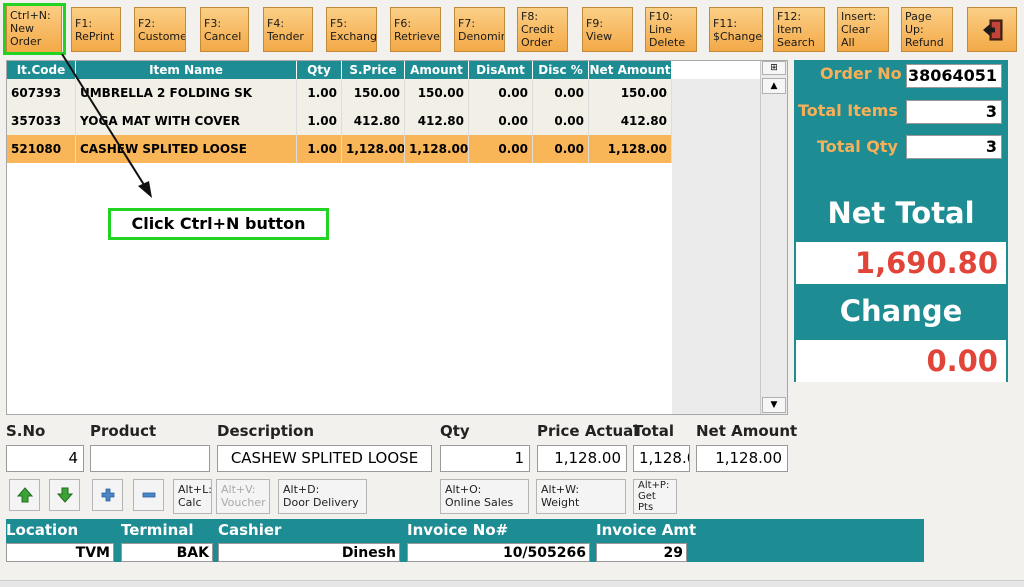 The image size is (1024, 587). Describe the element at coordinates (742, 458) in the screenshot. I see `net-amount-field: 1,128.00` at that location.